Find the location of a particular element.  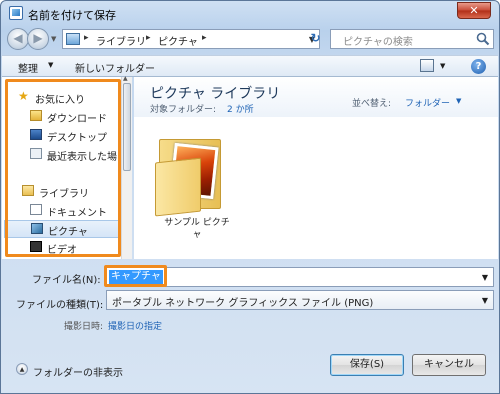

sort-label: 並べ替え: is located at coordinates (372, 104).